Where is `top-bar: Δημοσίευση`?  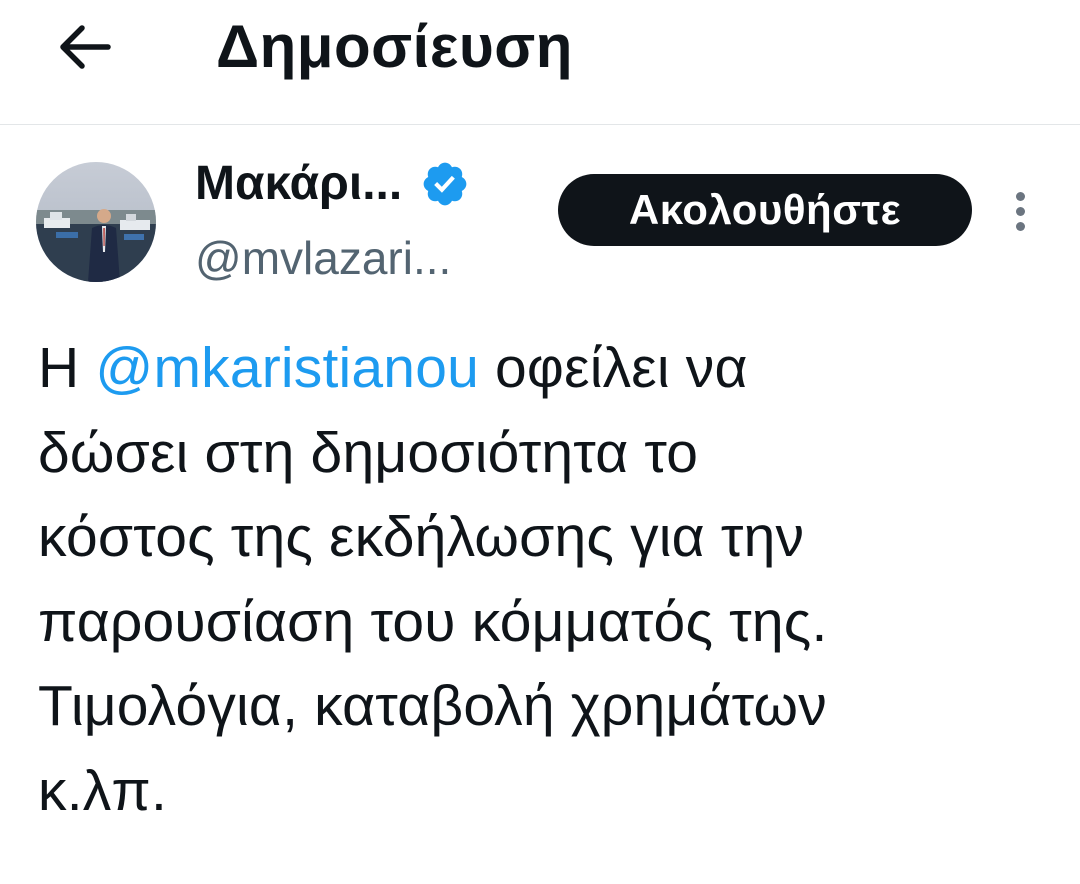
top-bar: Δημοσίευση is located at coordinates (540, 62).